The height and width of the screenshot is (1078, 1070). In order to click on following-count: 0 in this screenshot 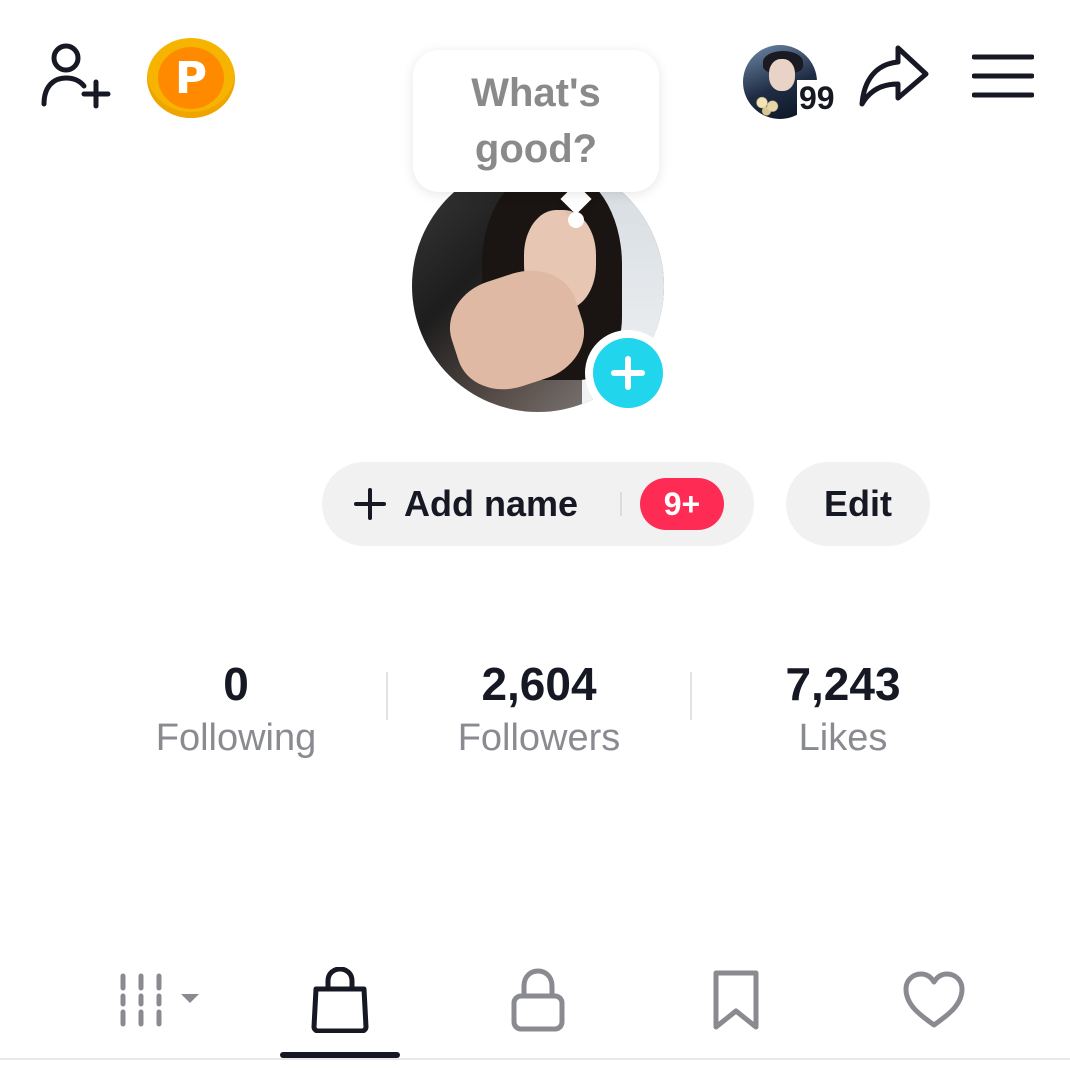, I will do `click(236, 684)`.